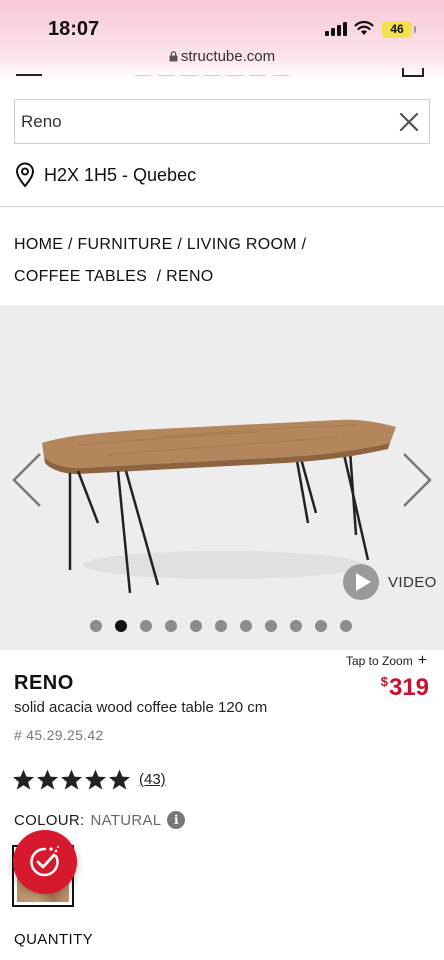 Image resolution: width=444 pixels, height=960 pixels. What do you see at coordinates (384, 681) in the screenshot?
I see `currency-symbol: $` at bounding box center [384, 681].